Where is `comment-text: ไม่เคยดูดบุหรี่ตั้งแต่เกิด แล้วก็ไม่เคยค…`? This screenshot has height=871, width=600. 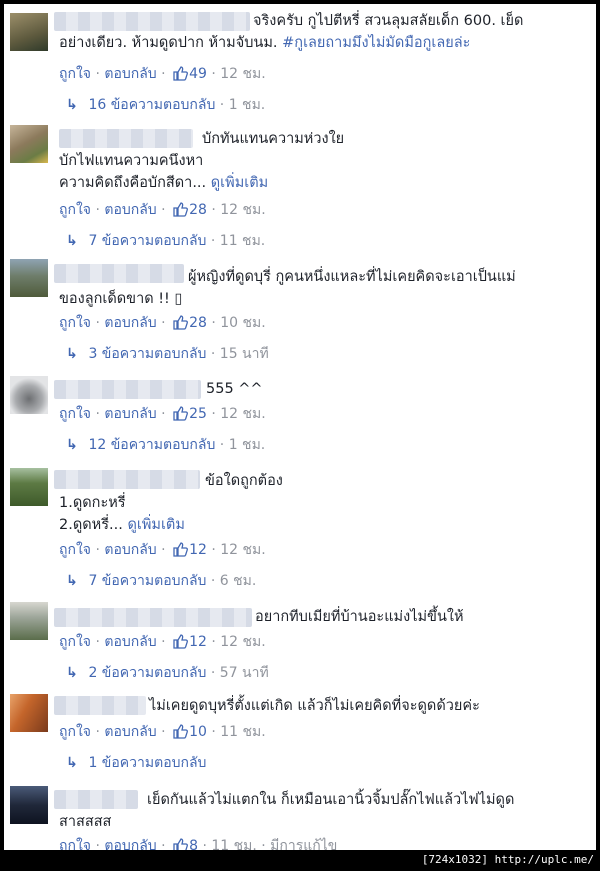 comment-text: ไม่เคยดูดบุหรี่ตั้งแต่เกิด แล้วก็ไม่เคยค… is located at coordinates (314, 706).